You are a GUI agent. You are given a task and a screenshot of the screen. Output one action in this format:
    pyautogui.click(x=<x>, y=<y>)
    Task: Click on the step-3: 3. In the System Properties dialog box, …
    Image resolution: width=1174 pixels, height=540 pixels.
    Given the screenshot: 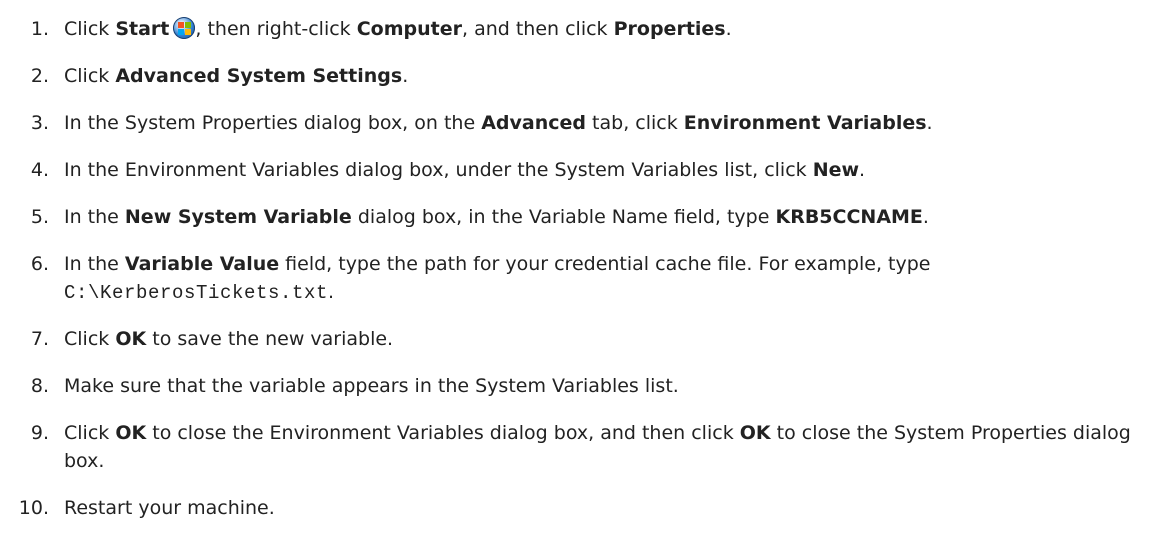 What is the action you would take?
    pyautogui.click(x=587, y=123)
    